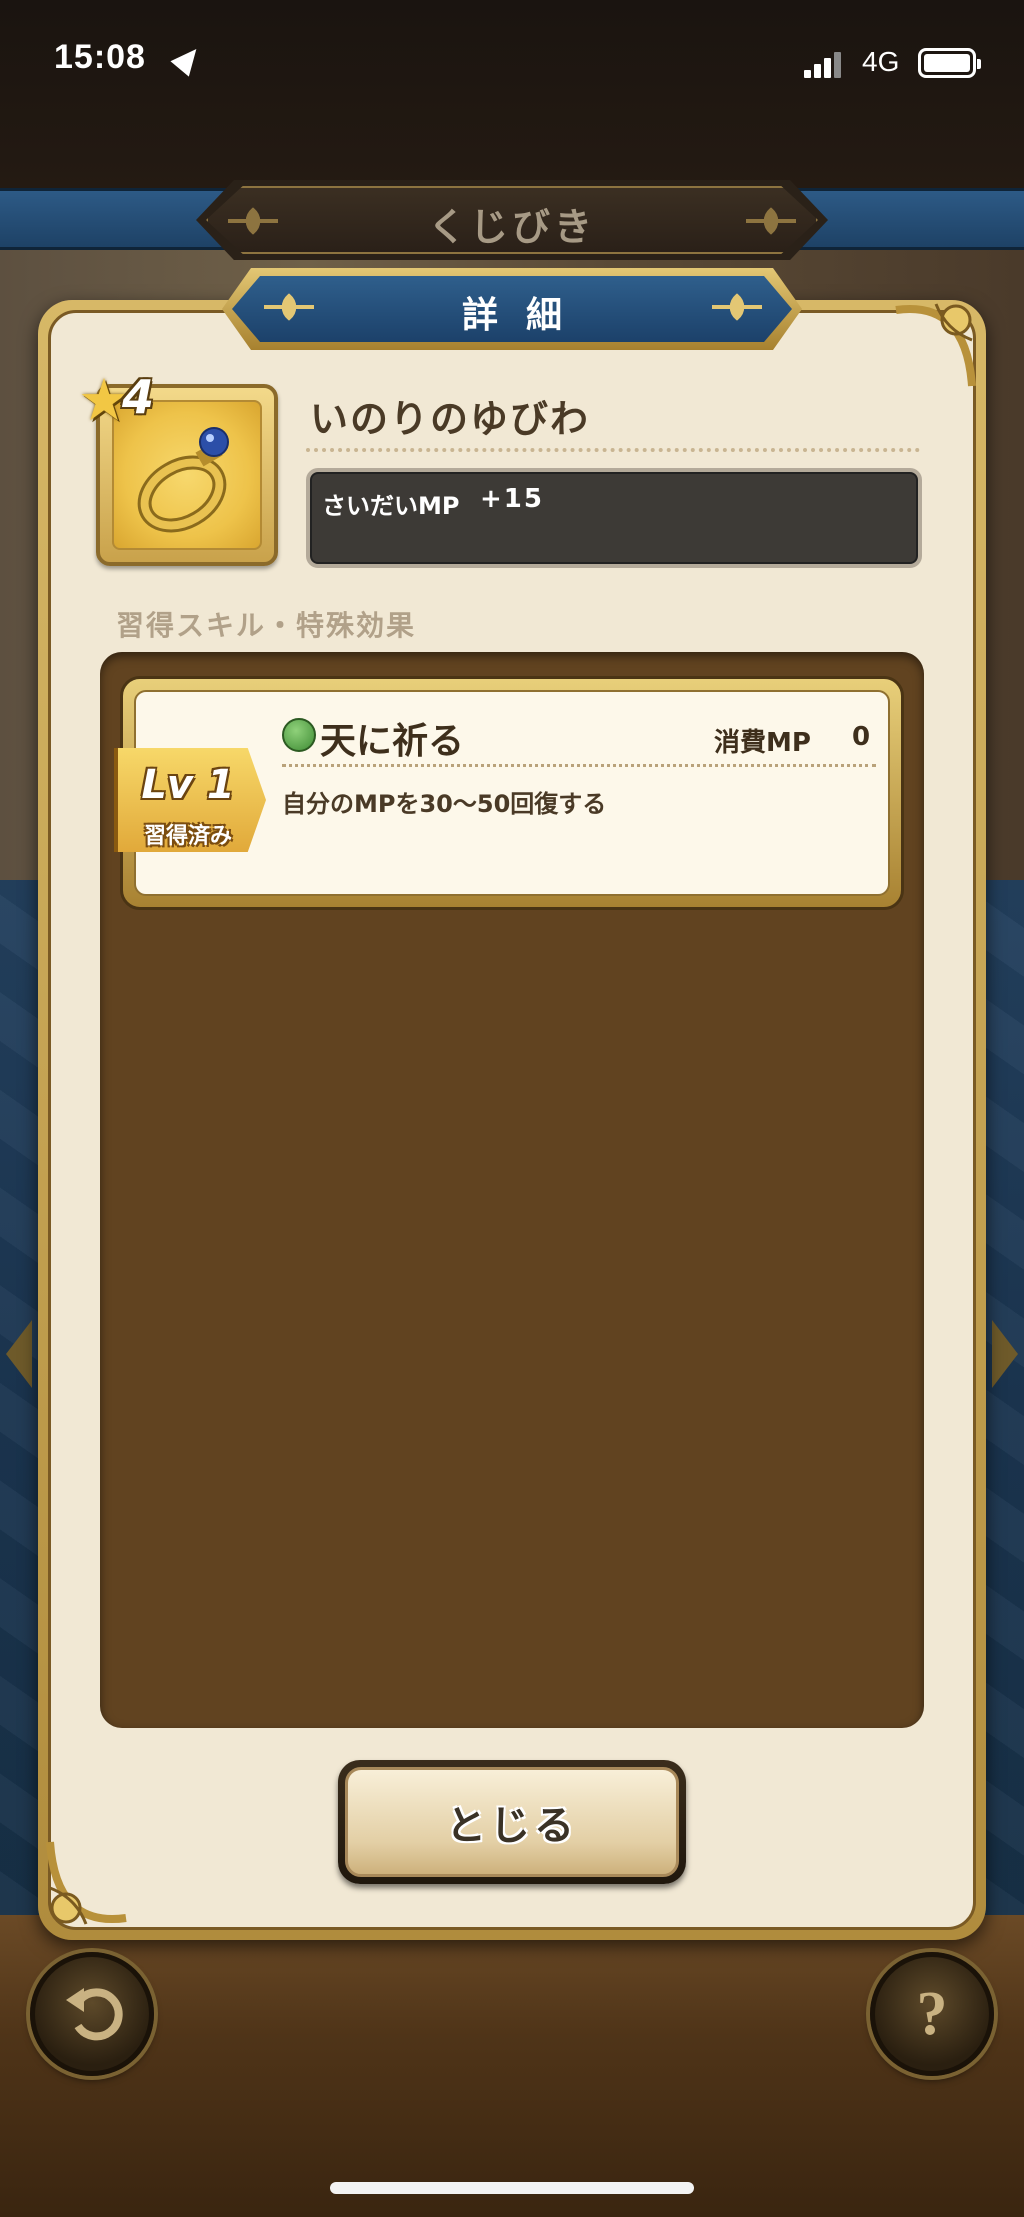  I want to click on question-mark-icon: ?, so click(932, 2013).